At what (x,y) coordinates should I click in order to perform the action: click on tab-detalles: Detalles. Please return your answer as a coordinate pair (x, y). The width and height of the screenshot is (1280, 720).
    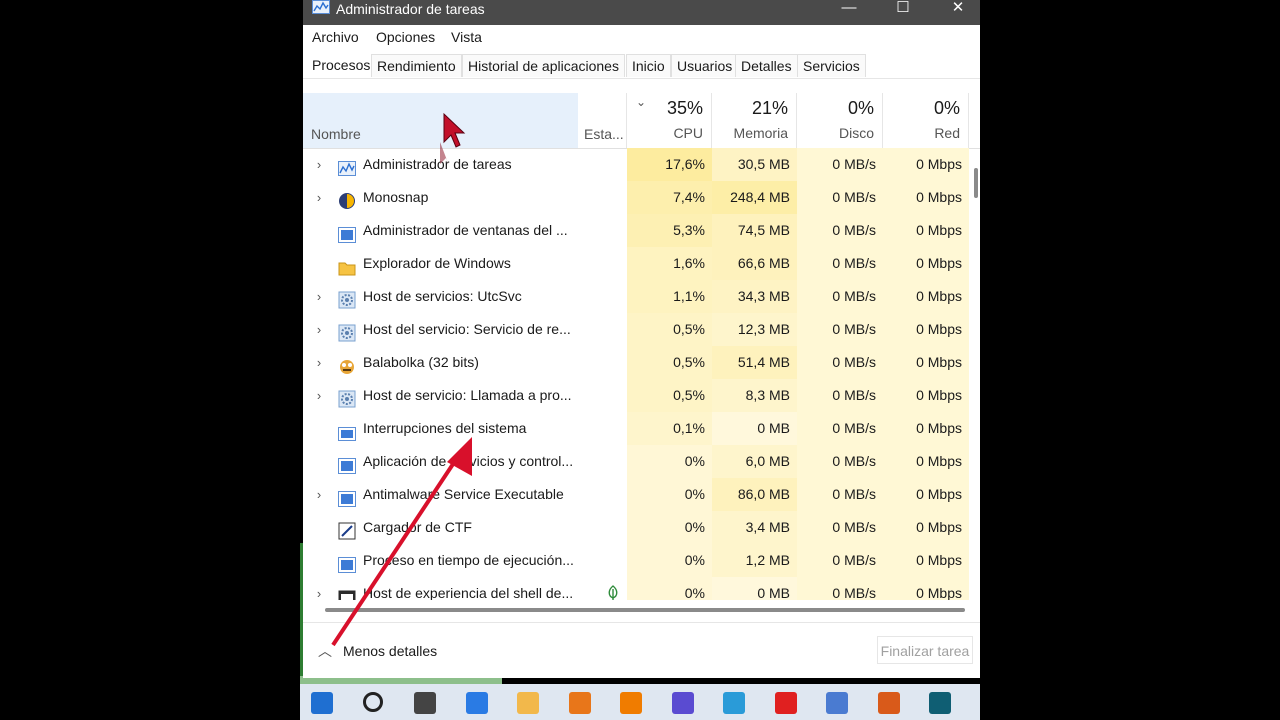
    Looking at the image, I should click on (766, 65).